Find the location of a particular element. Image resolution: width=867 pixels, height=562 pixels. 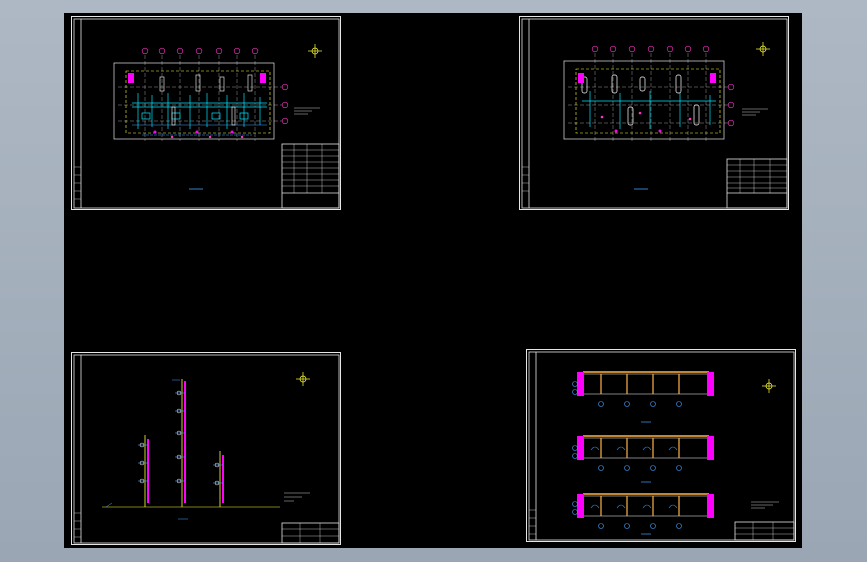

riser-diagram is located at coordinates (206, 449).